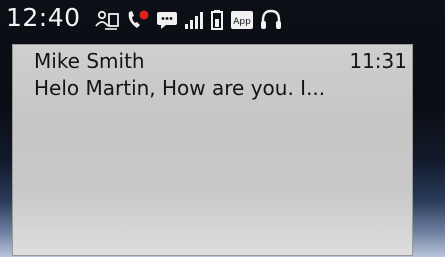 The height and width of the screenshot is (257, 445). Describe the element at coordinates (167, 20) in the screenshot. I see `message-icon` at that location.